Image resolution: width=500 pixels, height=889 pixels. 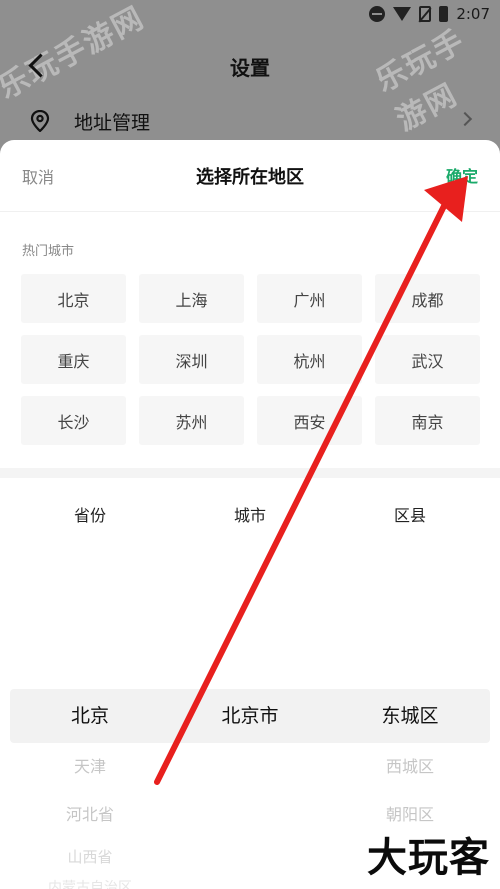 I want to click on city-chip: 南京, so click(x=427, y=420).